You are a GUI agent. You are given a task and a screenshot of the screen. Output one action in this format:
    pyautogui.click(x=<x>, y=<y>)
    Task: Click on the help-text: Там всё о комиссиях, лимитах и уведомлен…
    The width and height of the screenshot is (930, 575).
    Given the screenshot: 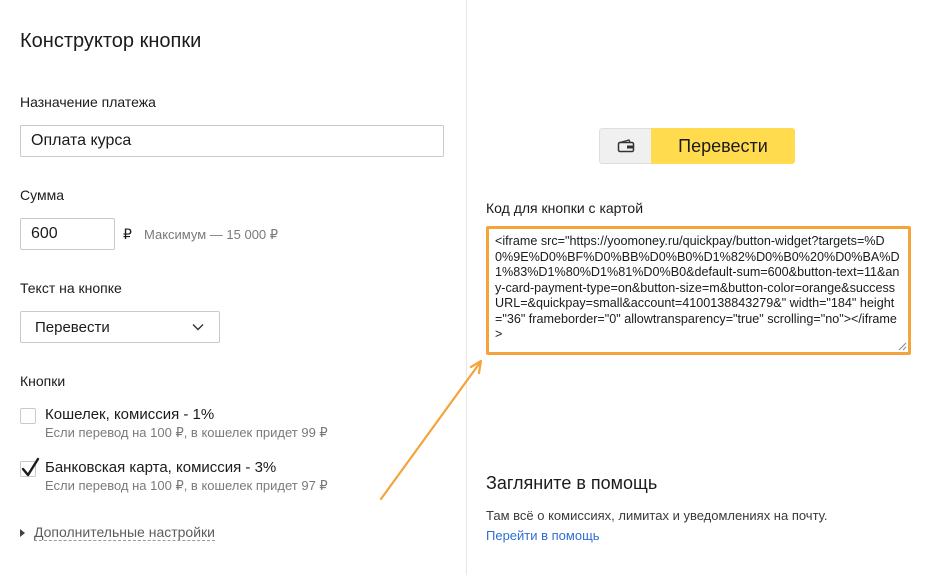 What is the action you would take?
    pyautogui.click(x=657, y=515)
    